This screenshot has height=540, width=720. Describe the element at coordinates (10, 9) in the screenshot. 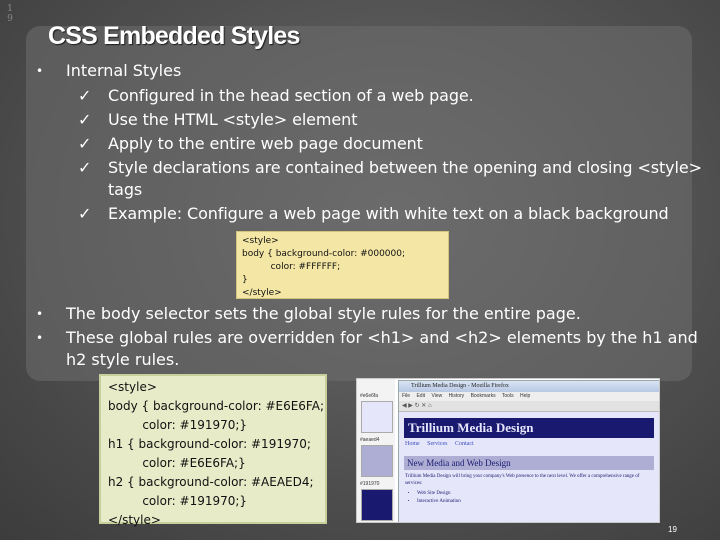

I see `slide-index-digit: 1` at that location.